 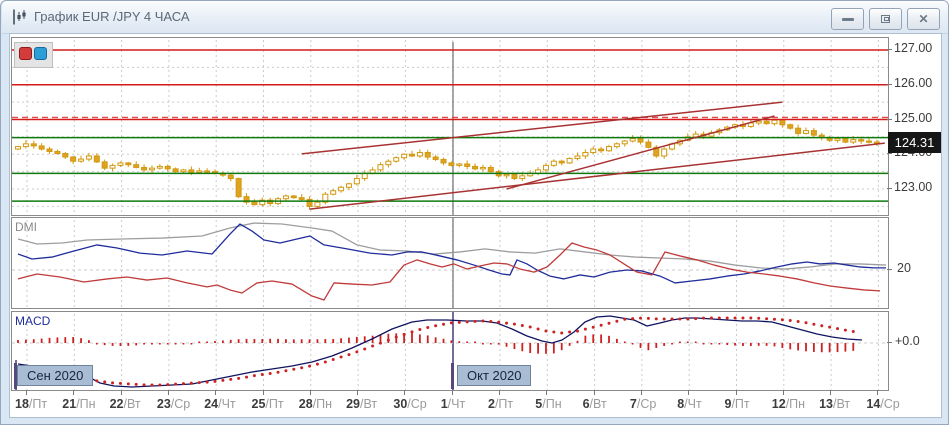 What do you see at coordinates (33, 321) in the screenshot?
I see `macd-panel-label: MACD` at bounding box center [33, 321].